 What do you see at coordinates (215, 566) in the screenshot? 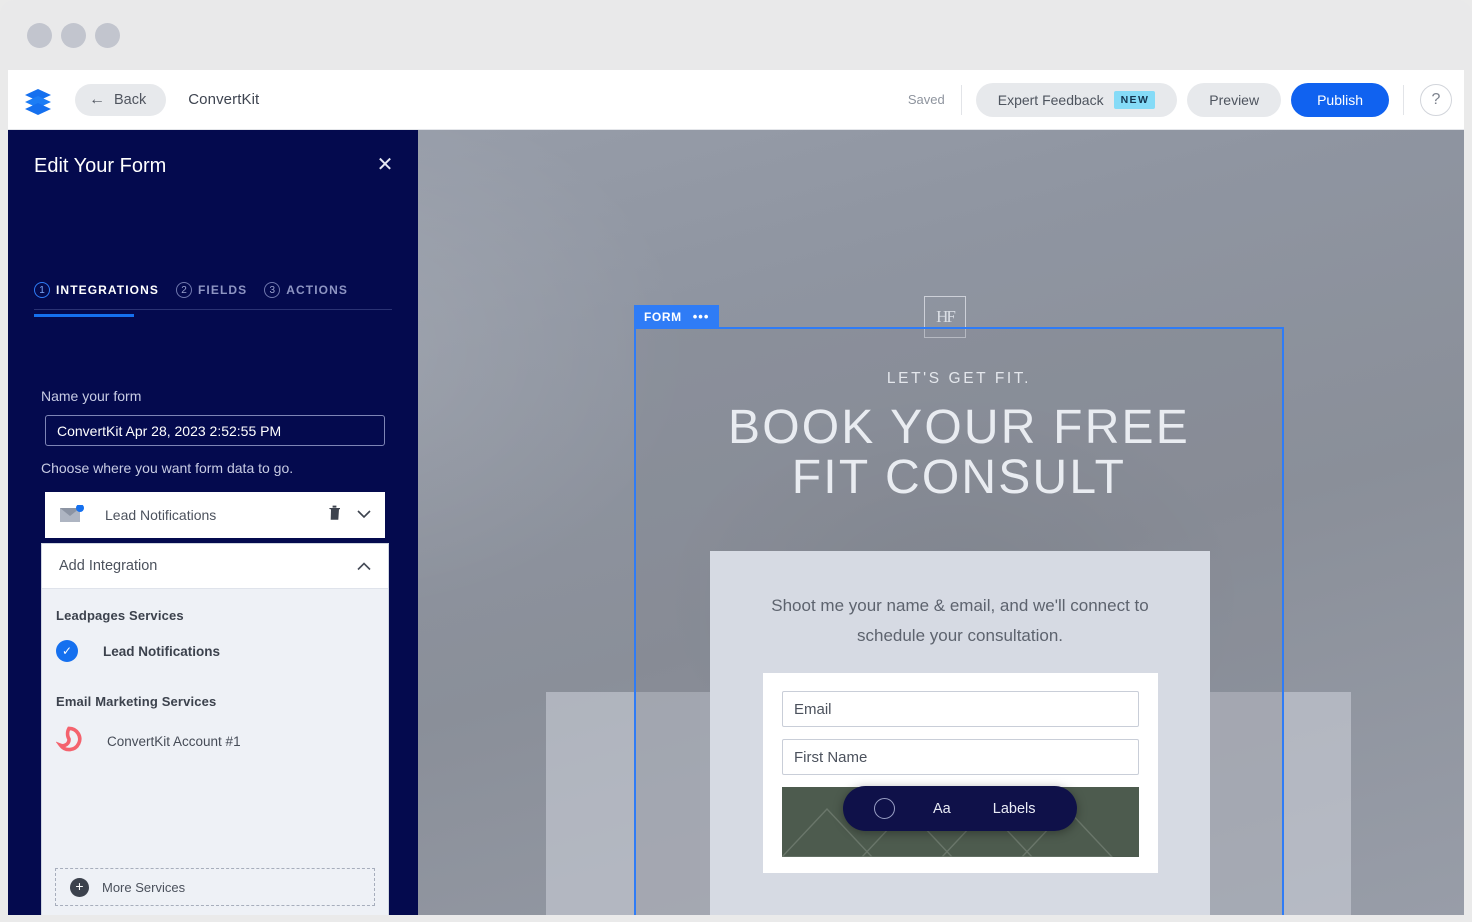
I see `add-integration-header: Add Integration` at bounding box center [215, 566].